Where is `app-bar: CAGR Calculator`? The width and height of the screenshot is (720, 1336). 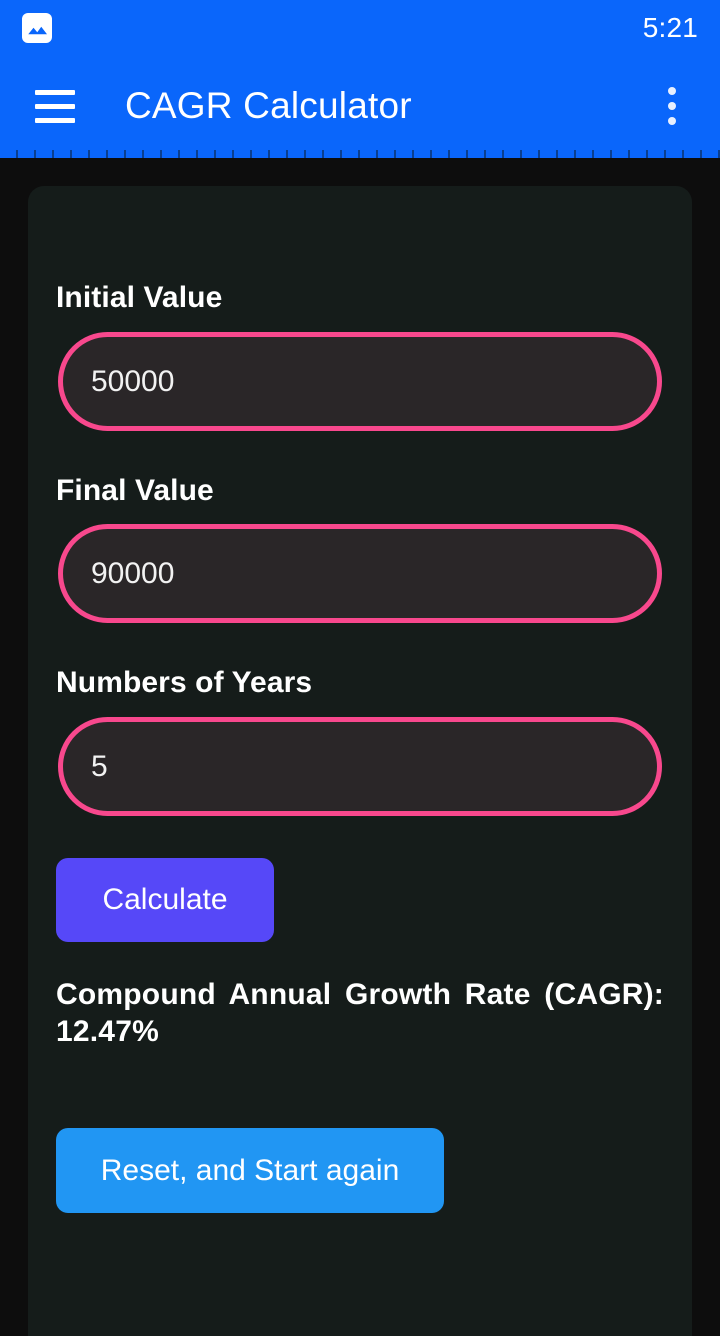 app-bar: CAGR Calculator is located at coordinates (360, 106).